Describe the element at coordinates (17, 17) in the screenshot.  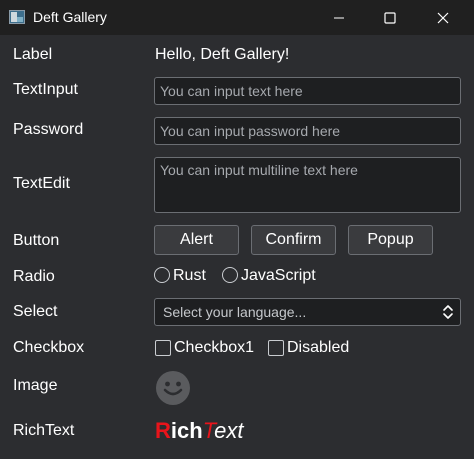
I see `app-window-icon` at that location.